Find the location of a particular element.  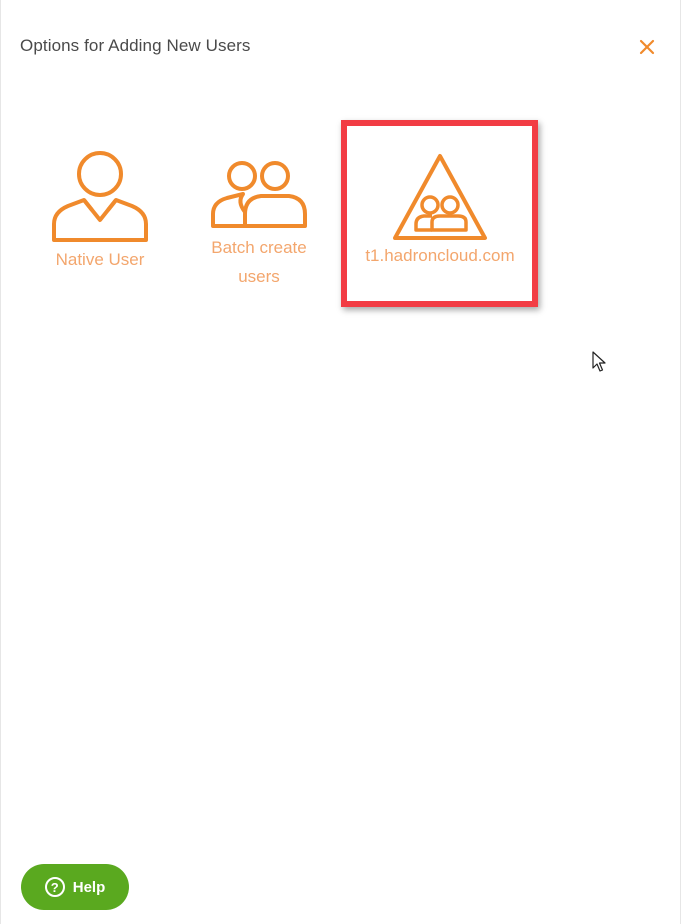

dialog-title: Options for Adding New Users is located at coordinates (135, 45).